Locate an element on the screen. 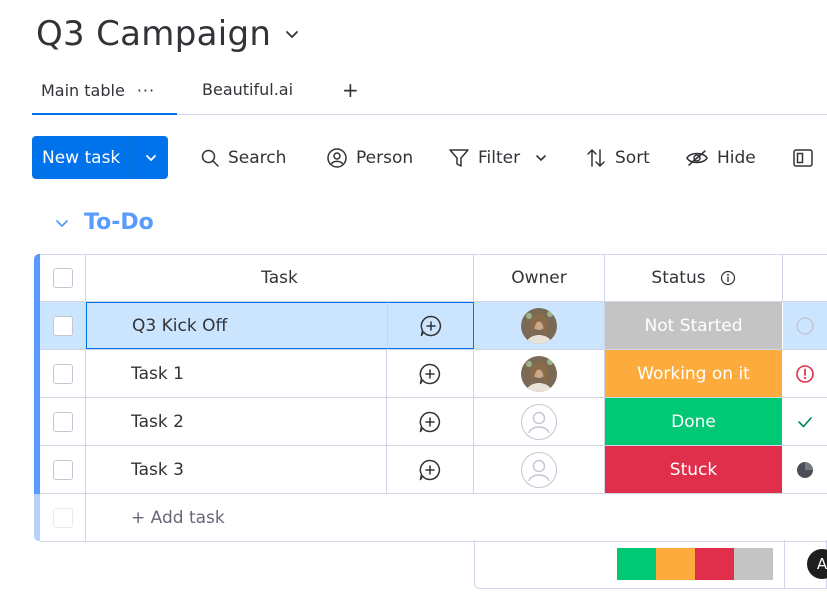 This screenshot has width=827, height=600. search-label: Search is located at coordinates (257, 157).